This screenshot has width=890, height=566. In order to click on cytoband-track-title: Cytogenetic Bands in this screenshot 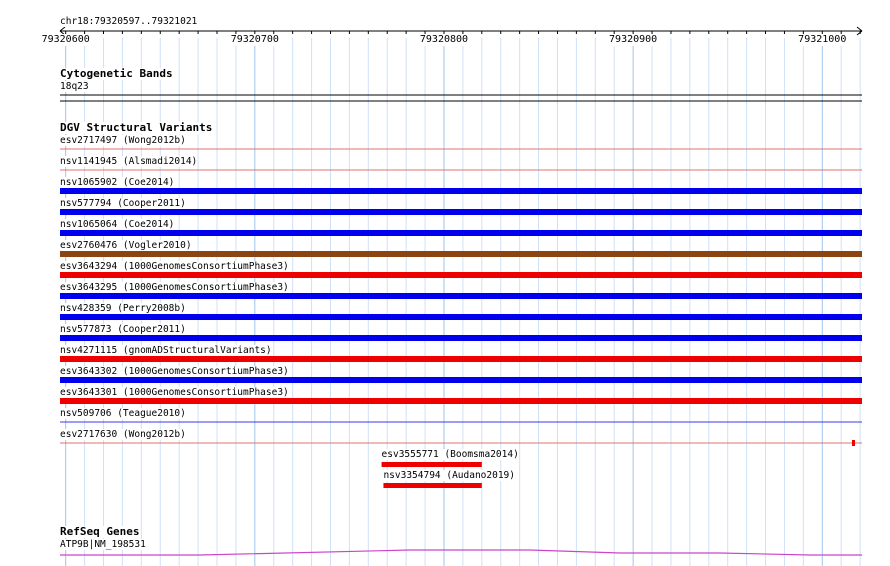, I will do `click(116, 74)`.